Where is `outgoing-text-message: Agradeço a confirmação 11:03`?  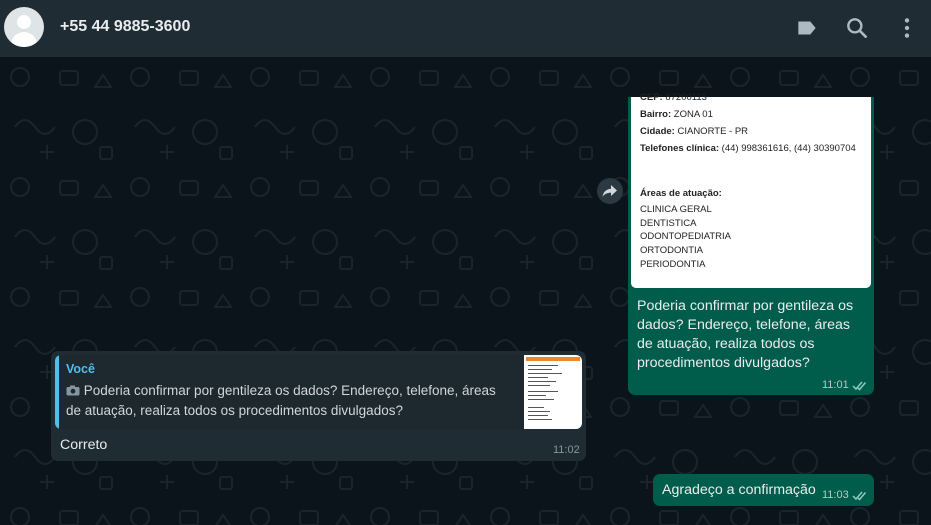 outgoing-text-message: Agradeço a confirmação 11:03 is located at coordinates (763, 490).